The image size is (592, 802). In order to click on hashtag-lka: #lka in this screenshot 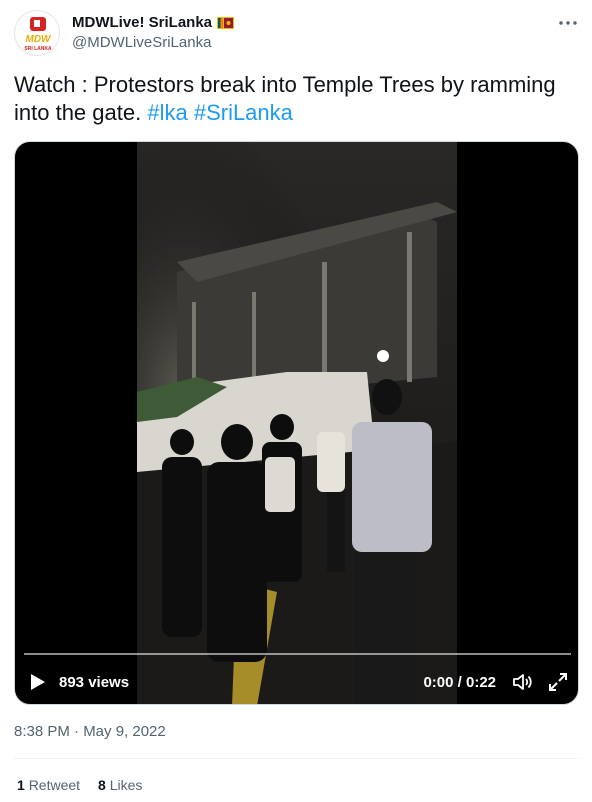, I will do `click(167, 112)`.